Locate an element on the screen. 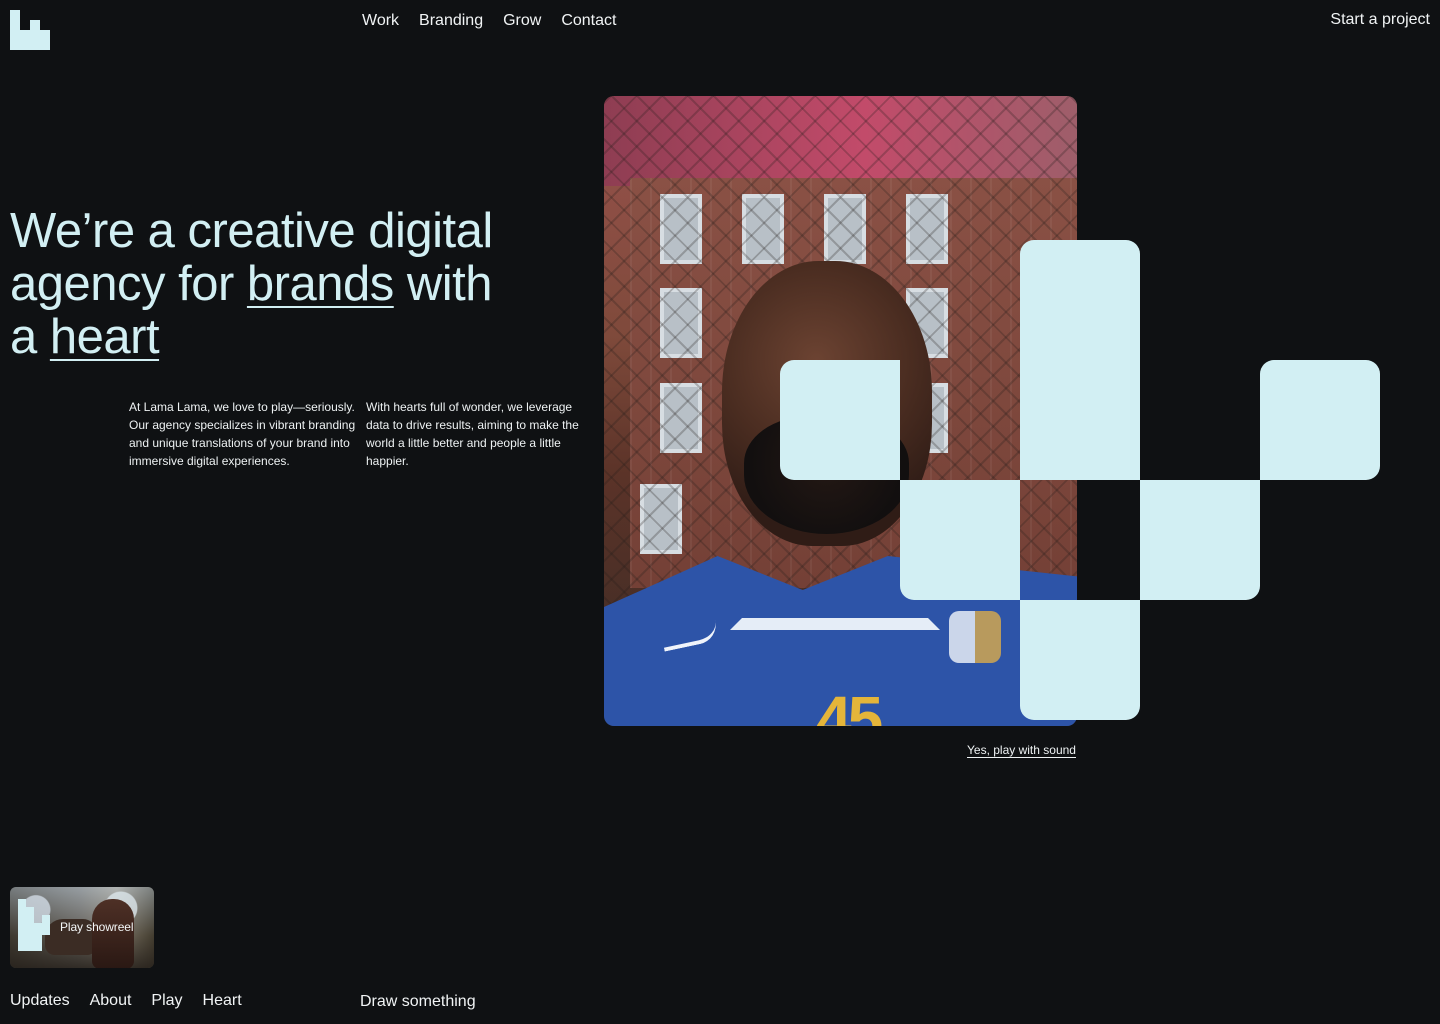  showreel-thumbnail: Play showreel is located at coordinates (82, 927).